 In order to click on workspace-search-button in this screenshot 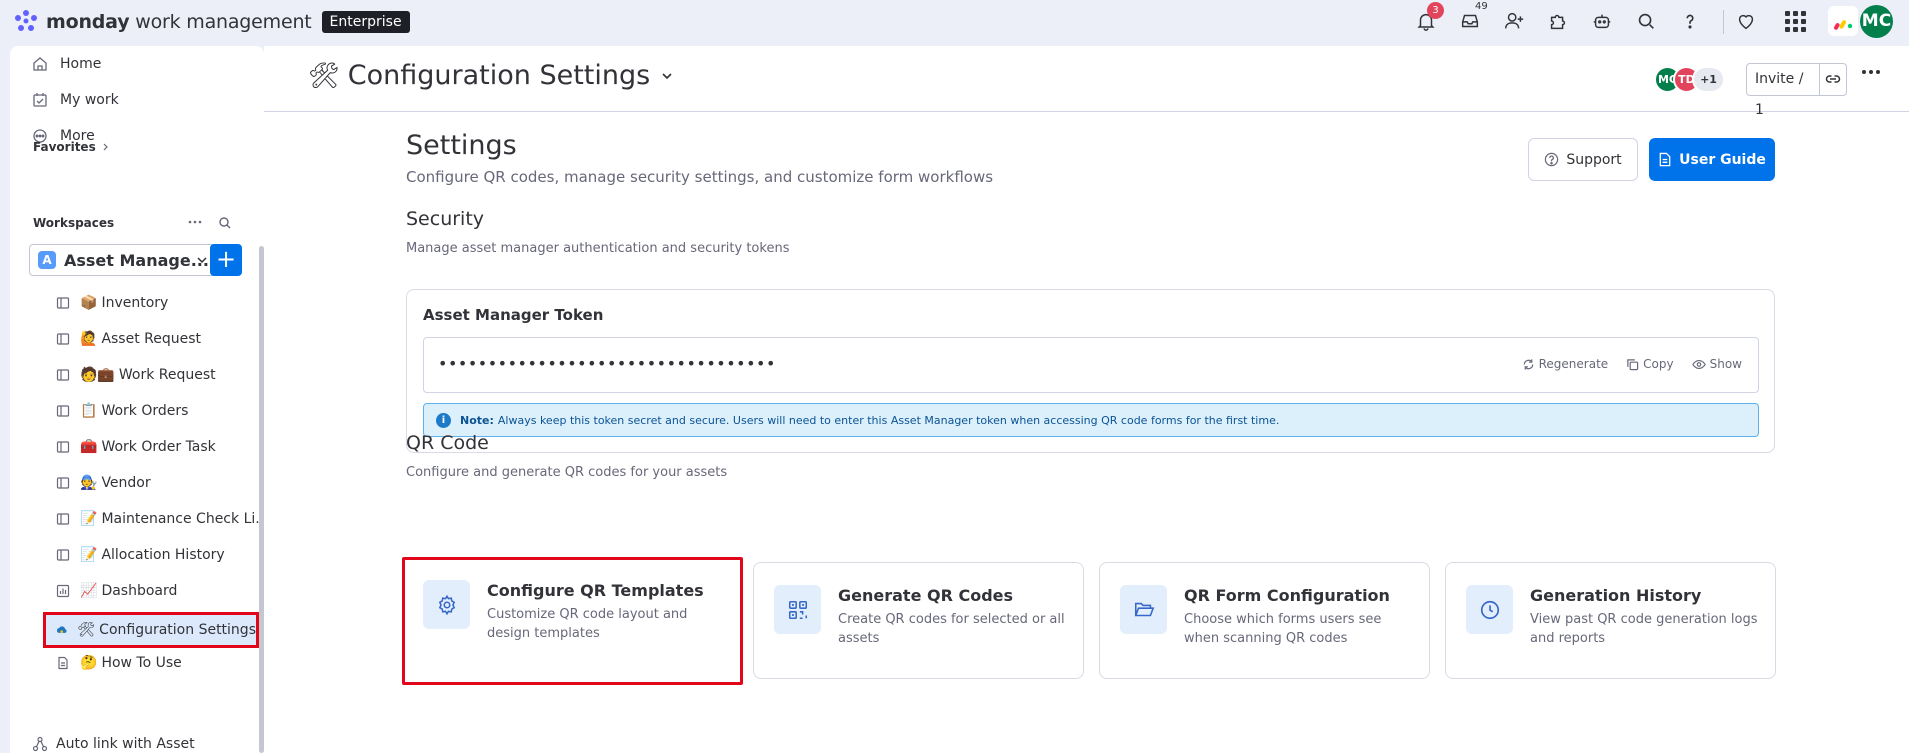, I will do `click(225, 223)`.